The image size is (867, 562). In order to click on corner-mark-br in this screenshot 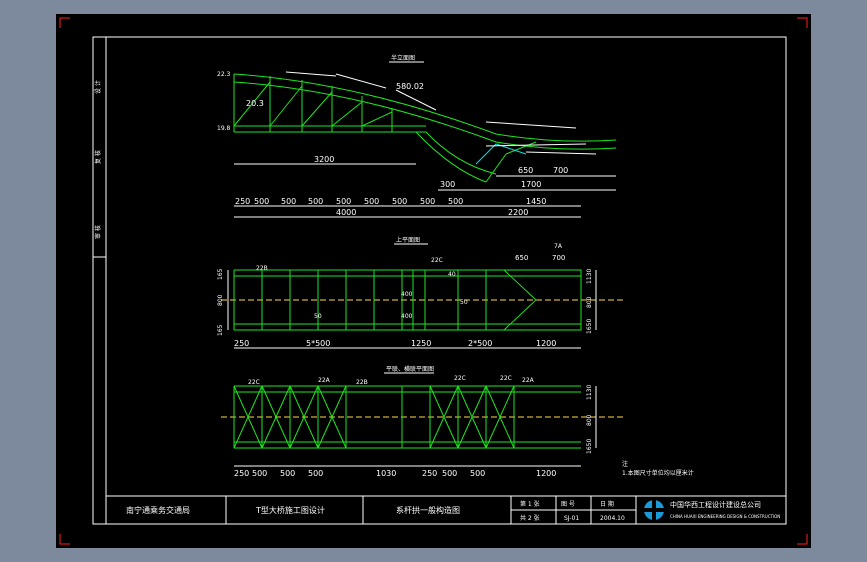, I will do `click(802, 539)`.